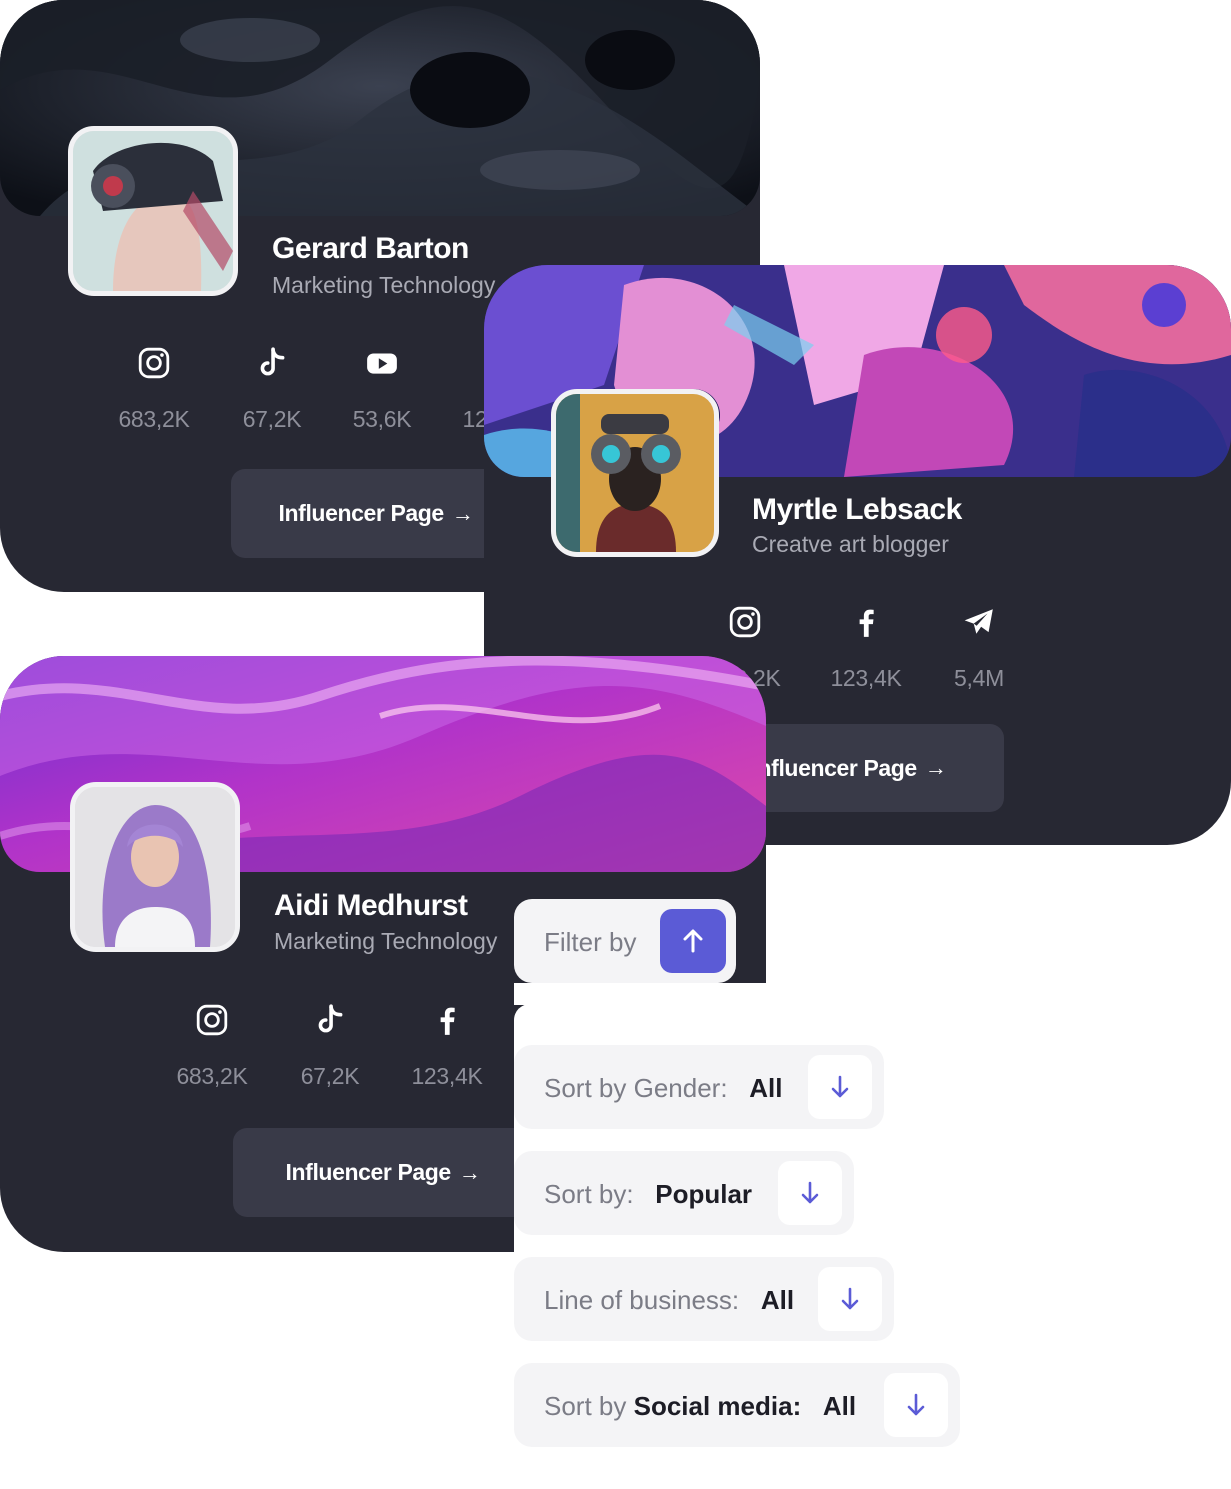  I want to click on filter-toggle: Filter by, so click(625, 941).